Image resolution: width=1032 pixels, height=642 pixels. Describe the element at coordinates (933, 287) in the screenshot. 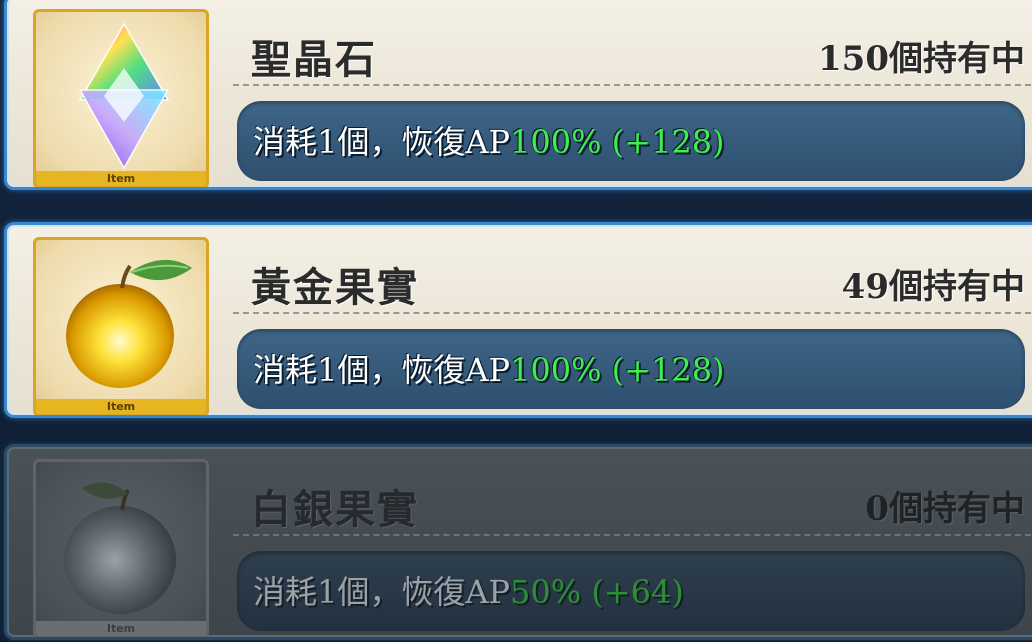

I see `item-count: 49個持有中` at that location.